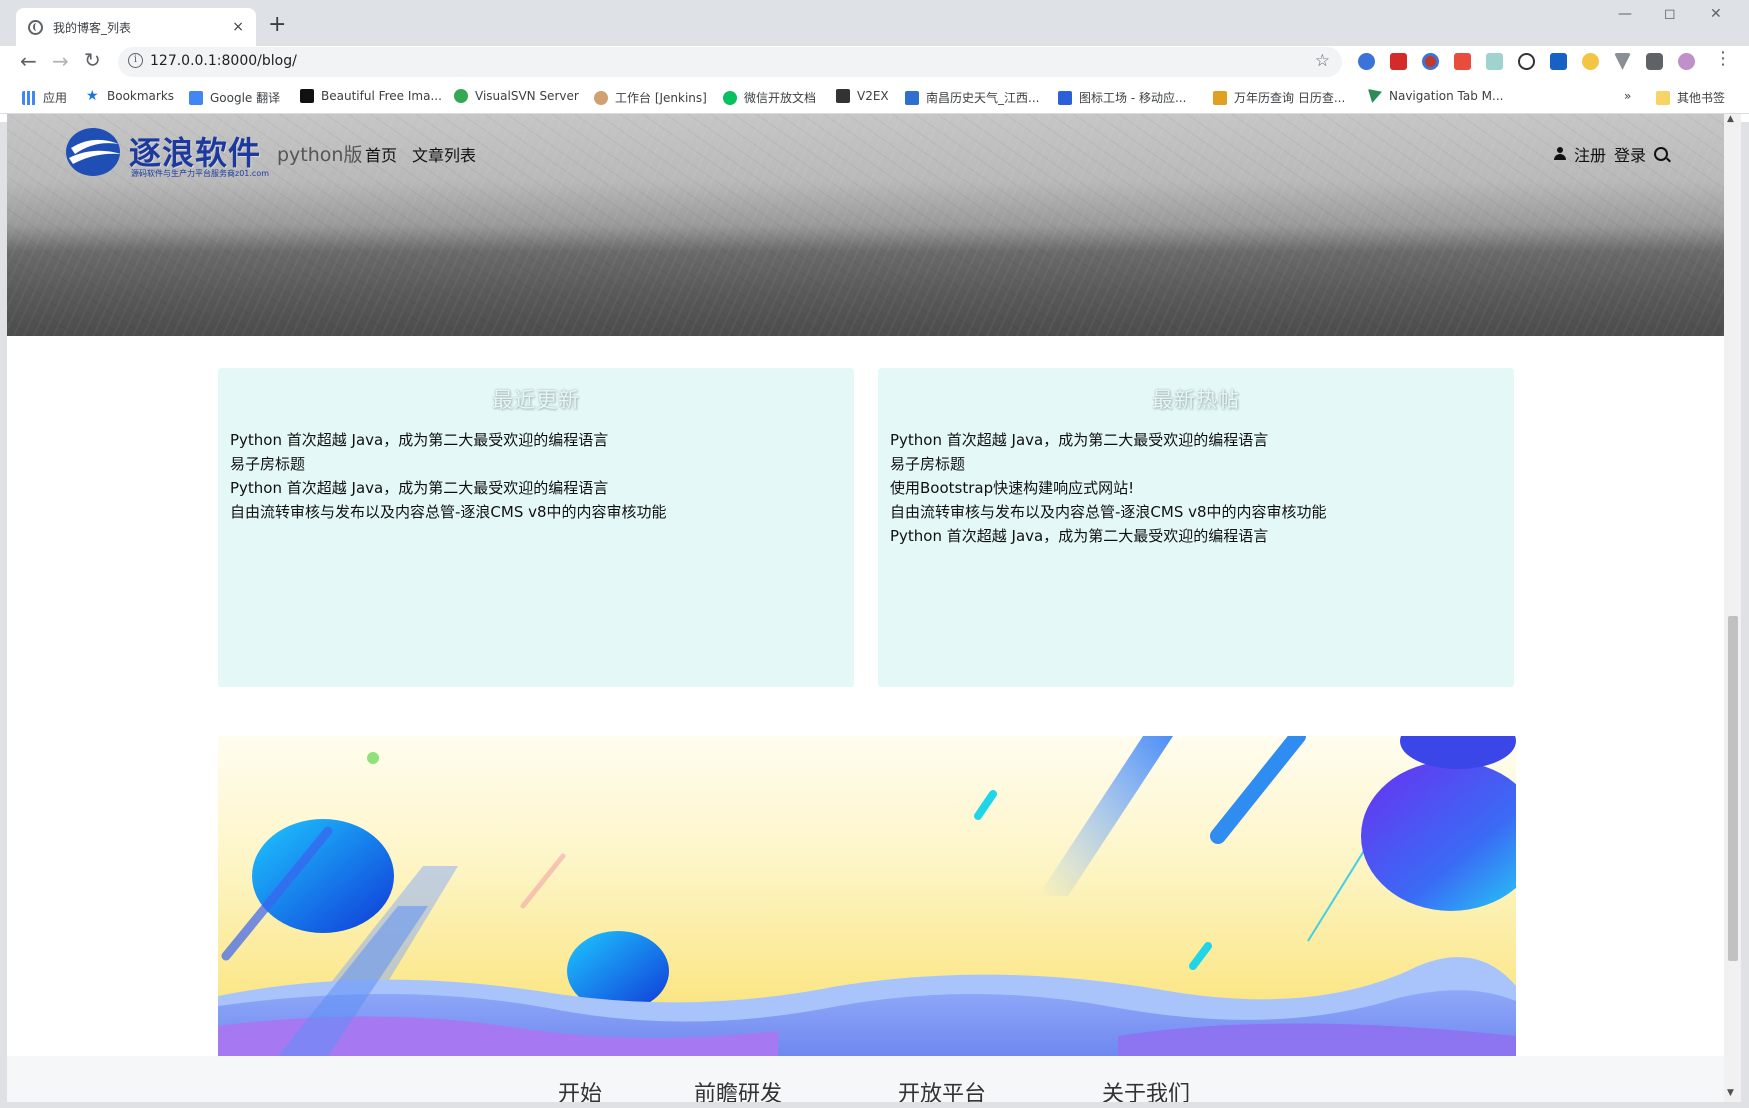  Describe the element at coordinates (1375, 96) in the screenshot. I see `navigation-tab-icon` at that location.